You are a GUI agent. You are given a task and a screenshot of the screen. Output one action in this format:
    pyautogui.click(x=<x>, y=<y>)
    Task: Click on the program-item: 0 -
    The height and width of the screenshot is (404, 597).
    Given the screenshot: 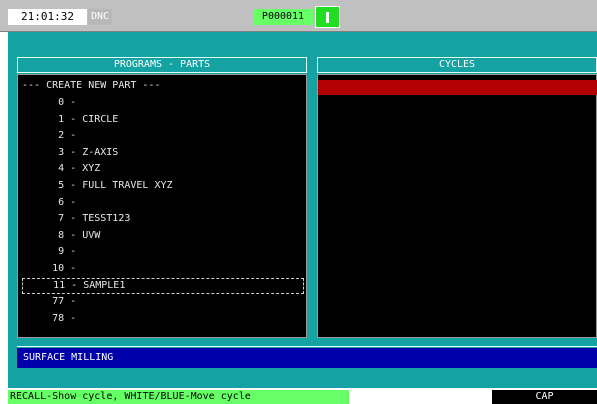 What is the action you would take?
    pyautogui.click(x=52, y=103)
    